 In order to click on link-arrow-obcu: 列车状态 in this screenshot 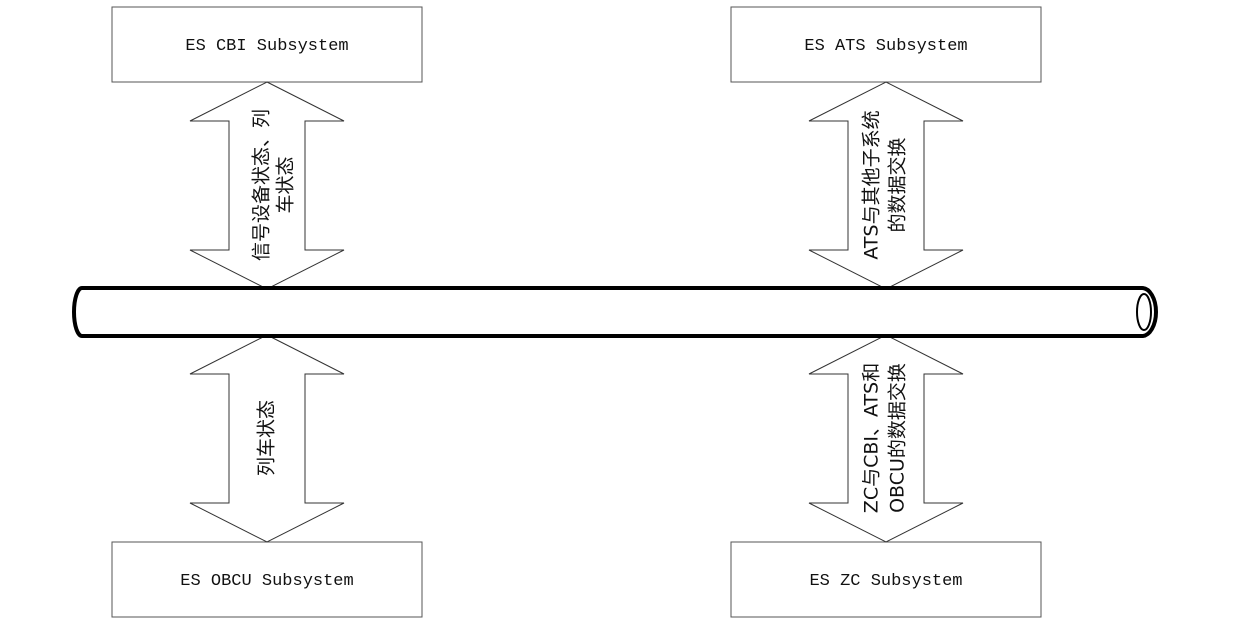, I will do `click(267, 438)`.